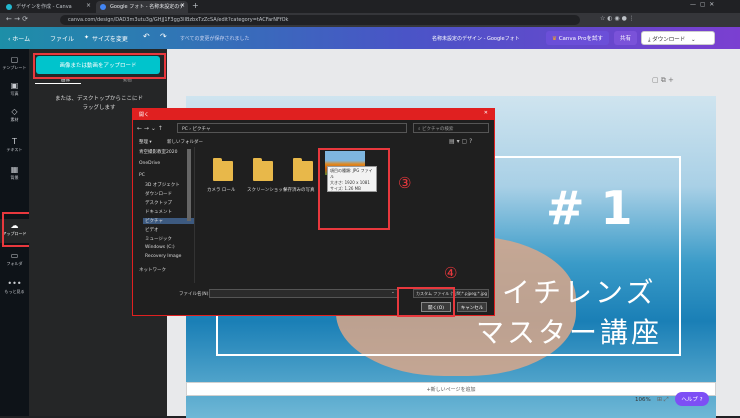  Describe the element at coordinates (267, 190) in the screenshot. I see `folder-label: スクリーンショット` at that location.